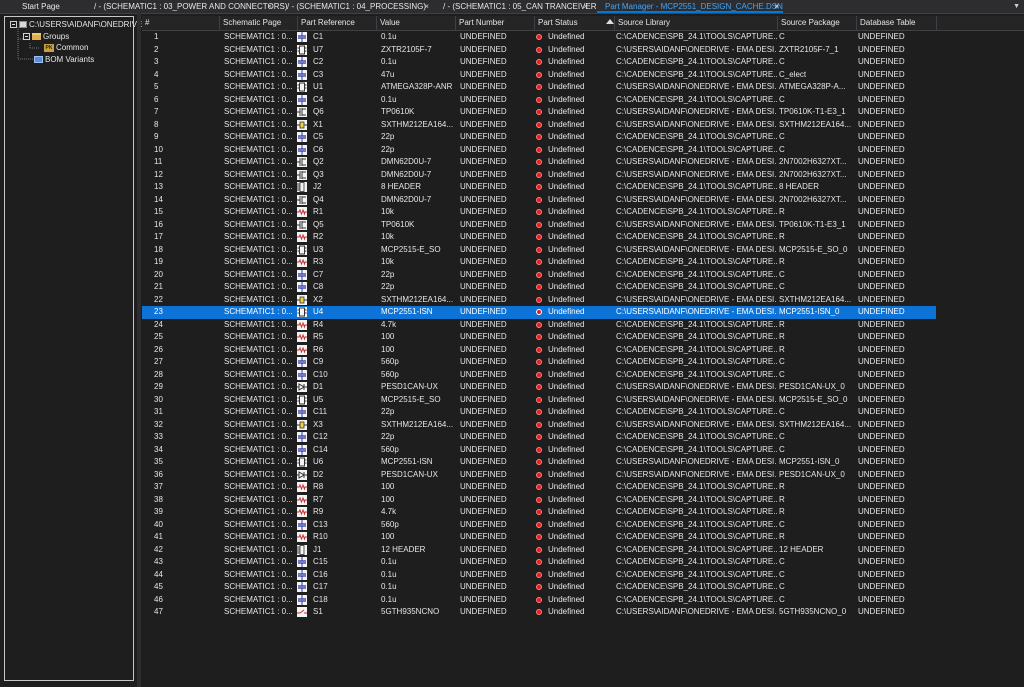 The height and width of the screenshot is (687, 1024). Describe the element at coordinates (182, 237) in the screenshot. I see `cell-number: 17` at that location.